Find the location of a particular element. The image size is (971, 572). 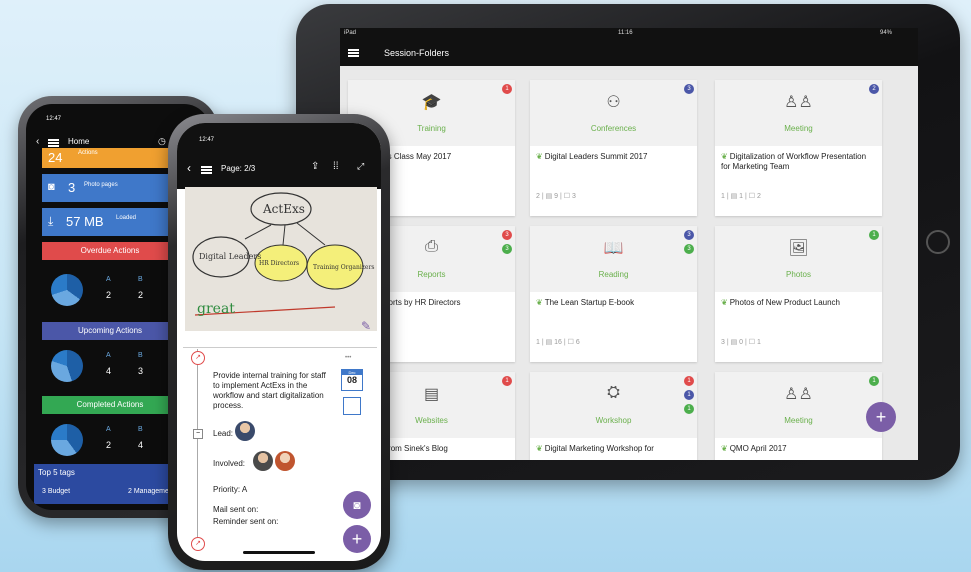

completed-actions-header: Completed Actions is located at coordinates (110, 405).